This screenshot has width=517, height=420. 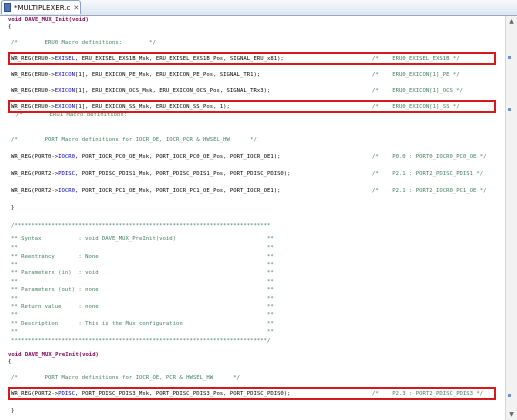 I want to click on comment-block-line: ** Parameters (out) : none **, so click(x=142, y=290).